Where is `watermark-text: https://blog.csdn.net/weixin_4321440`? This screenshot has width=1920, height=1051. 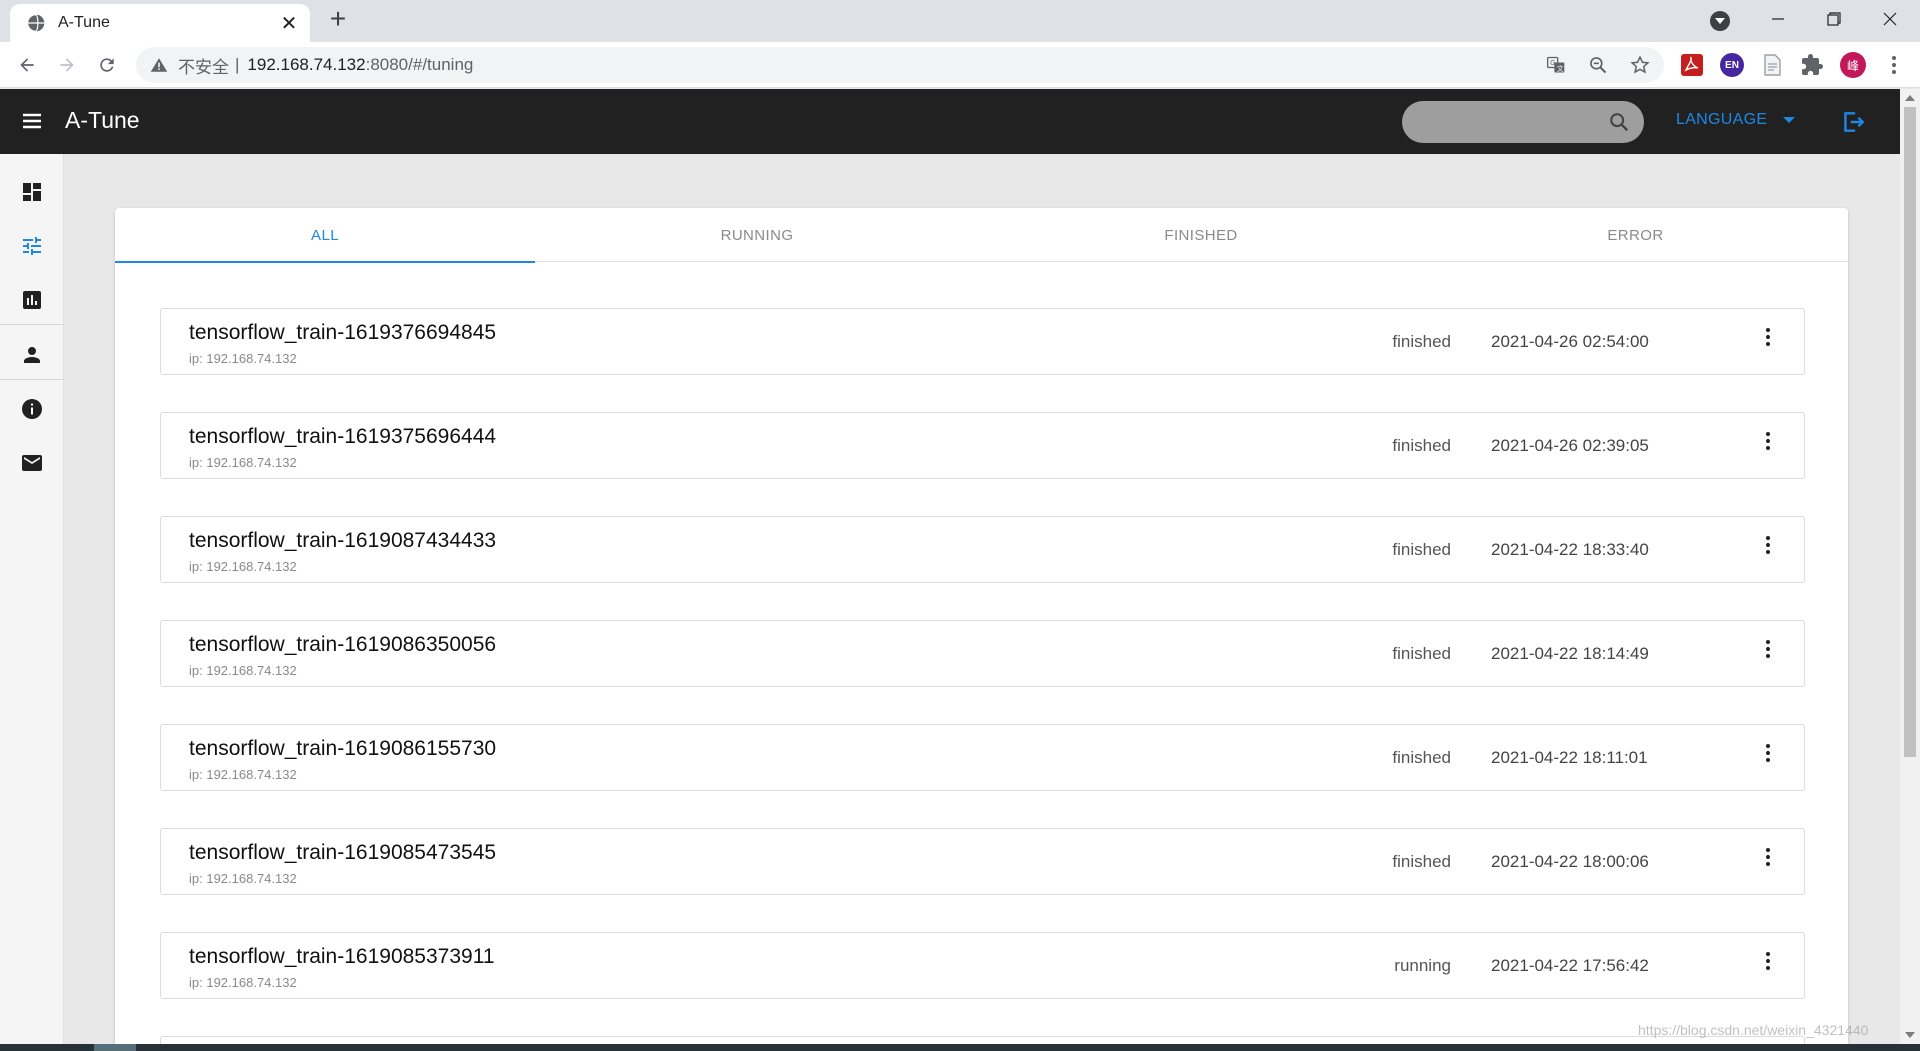 watermark-text: https://blog.csdn.net/weixin_4321440 is located at coordinates (1753, 1030).